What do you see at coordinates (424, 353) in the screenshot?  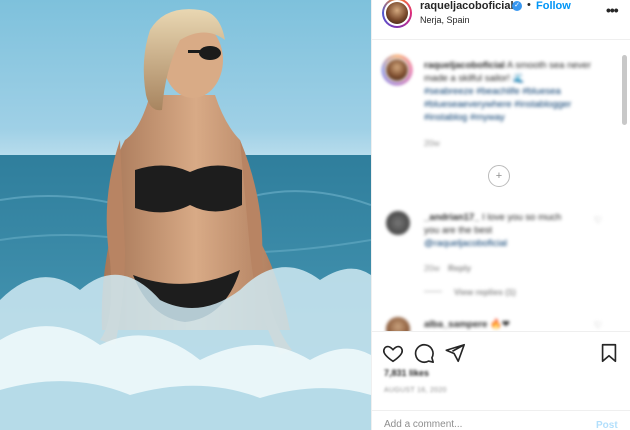 I see `comment-bubble-icon` at bounding box center [424, 353].